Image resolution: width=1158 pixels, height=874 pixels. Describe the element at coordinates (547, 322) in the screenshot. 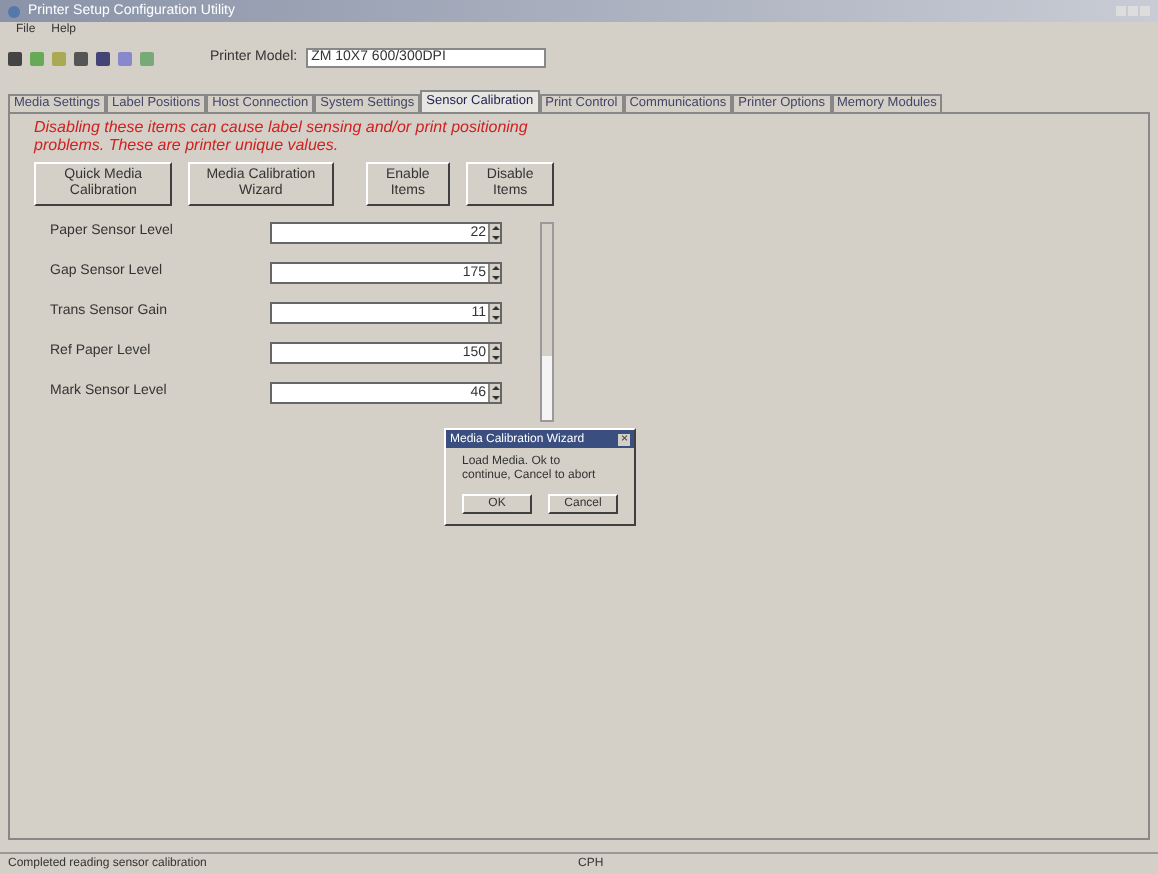

I see `scrollbar` at that location.